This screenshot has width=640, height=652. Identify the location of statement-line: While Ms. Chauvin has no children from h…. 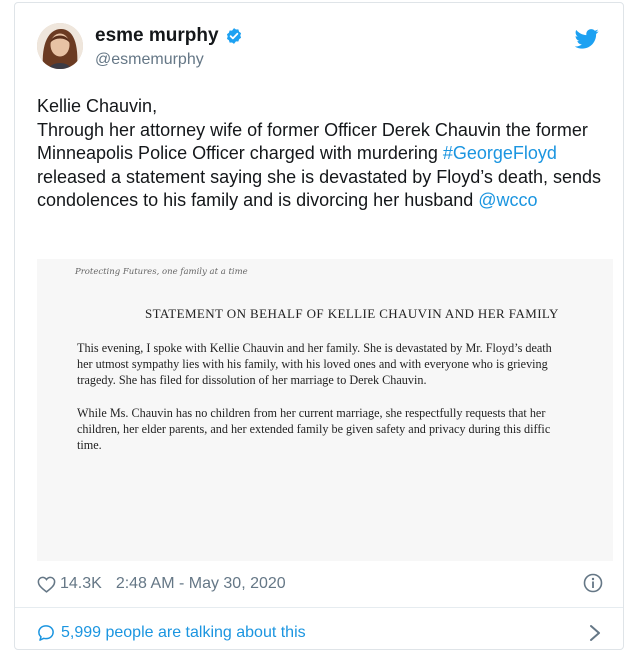
(311, 413).